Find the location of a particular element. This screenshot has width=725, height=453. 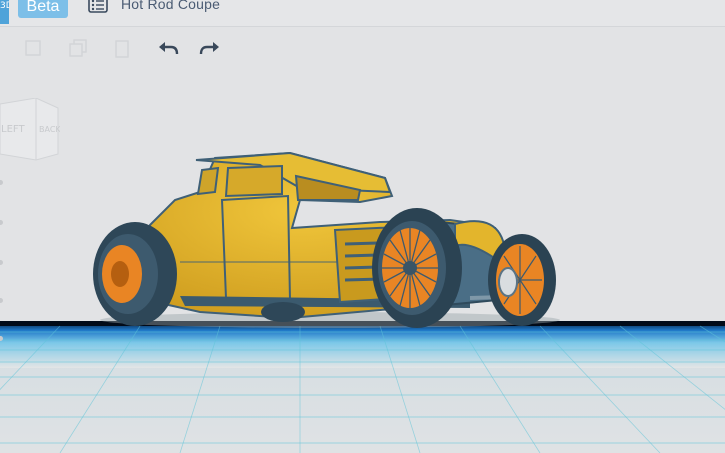

view-cube: LEFT BACK is located at coordinates (30, 129).